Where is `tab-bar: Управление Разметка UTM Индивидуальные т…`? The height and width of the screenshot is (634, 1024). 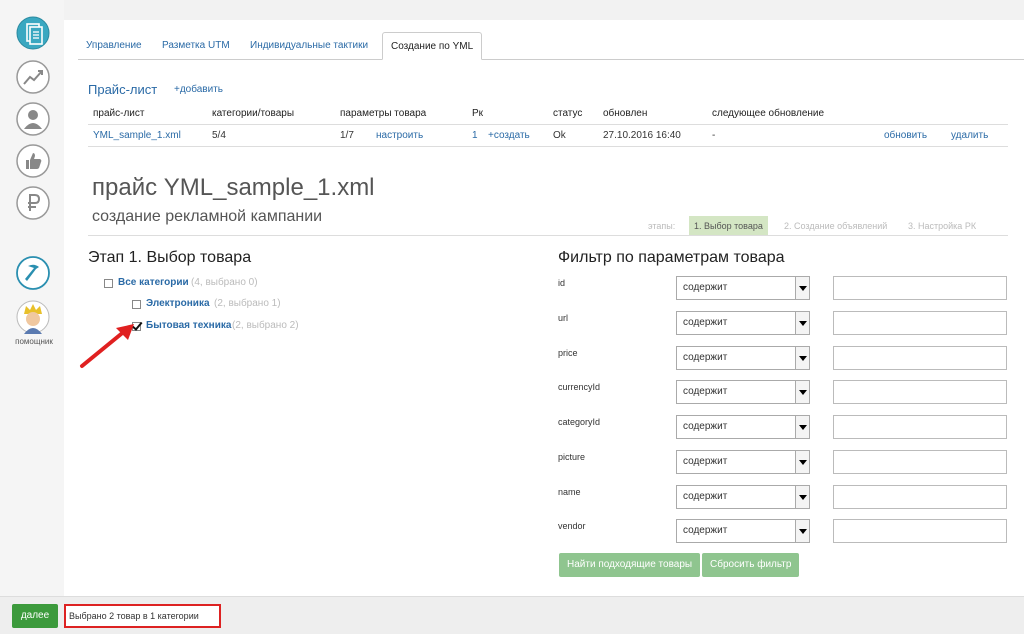
tab-bar: Управление Разметка UTM Индивидуальные т… is located at coordinates (551, 46).